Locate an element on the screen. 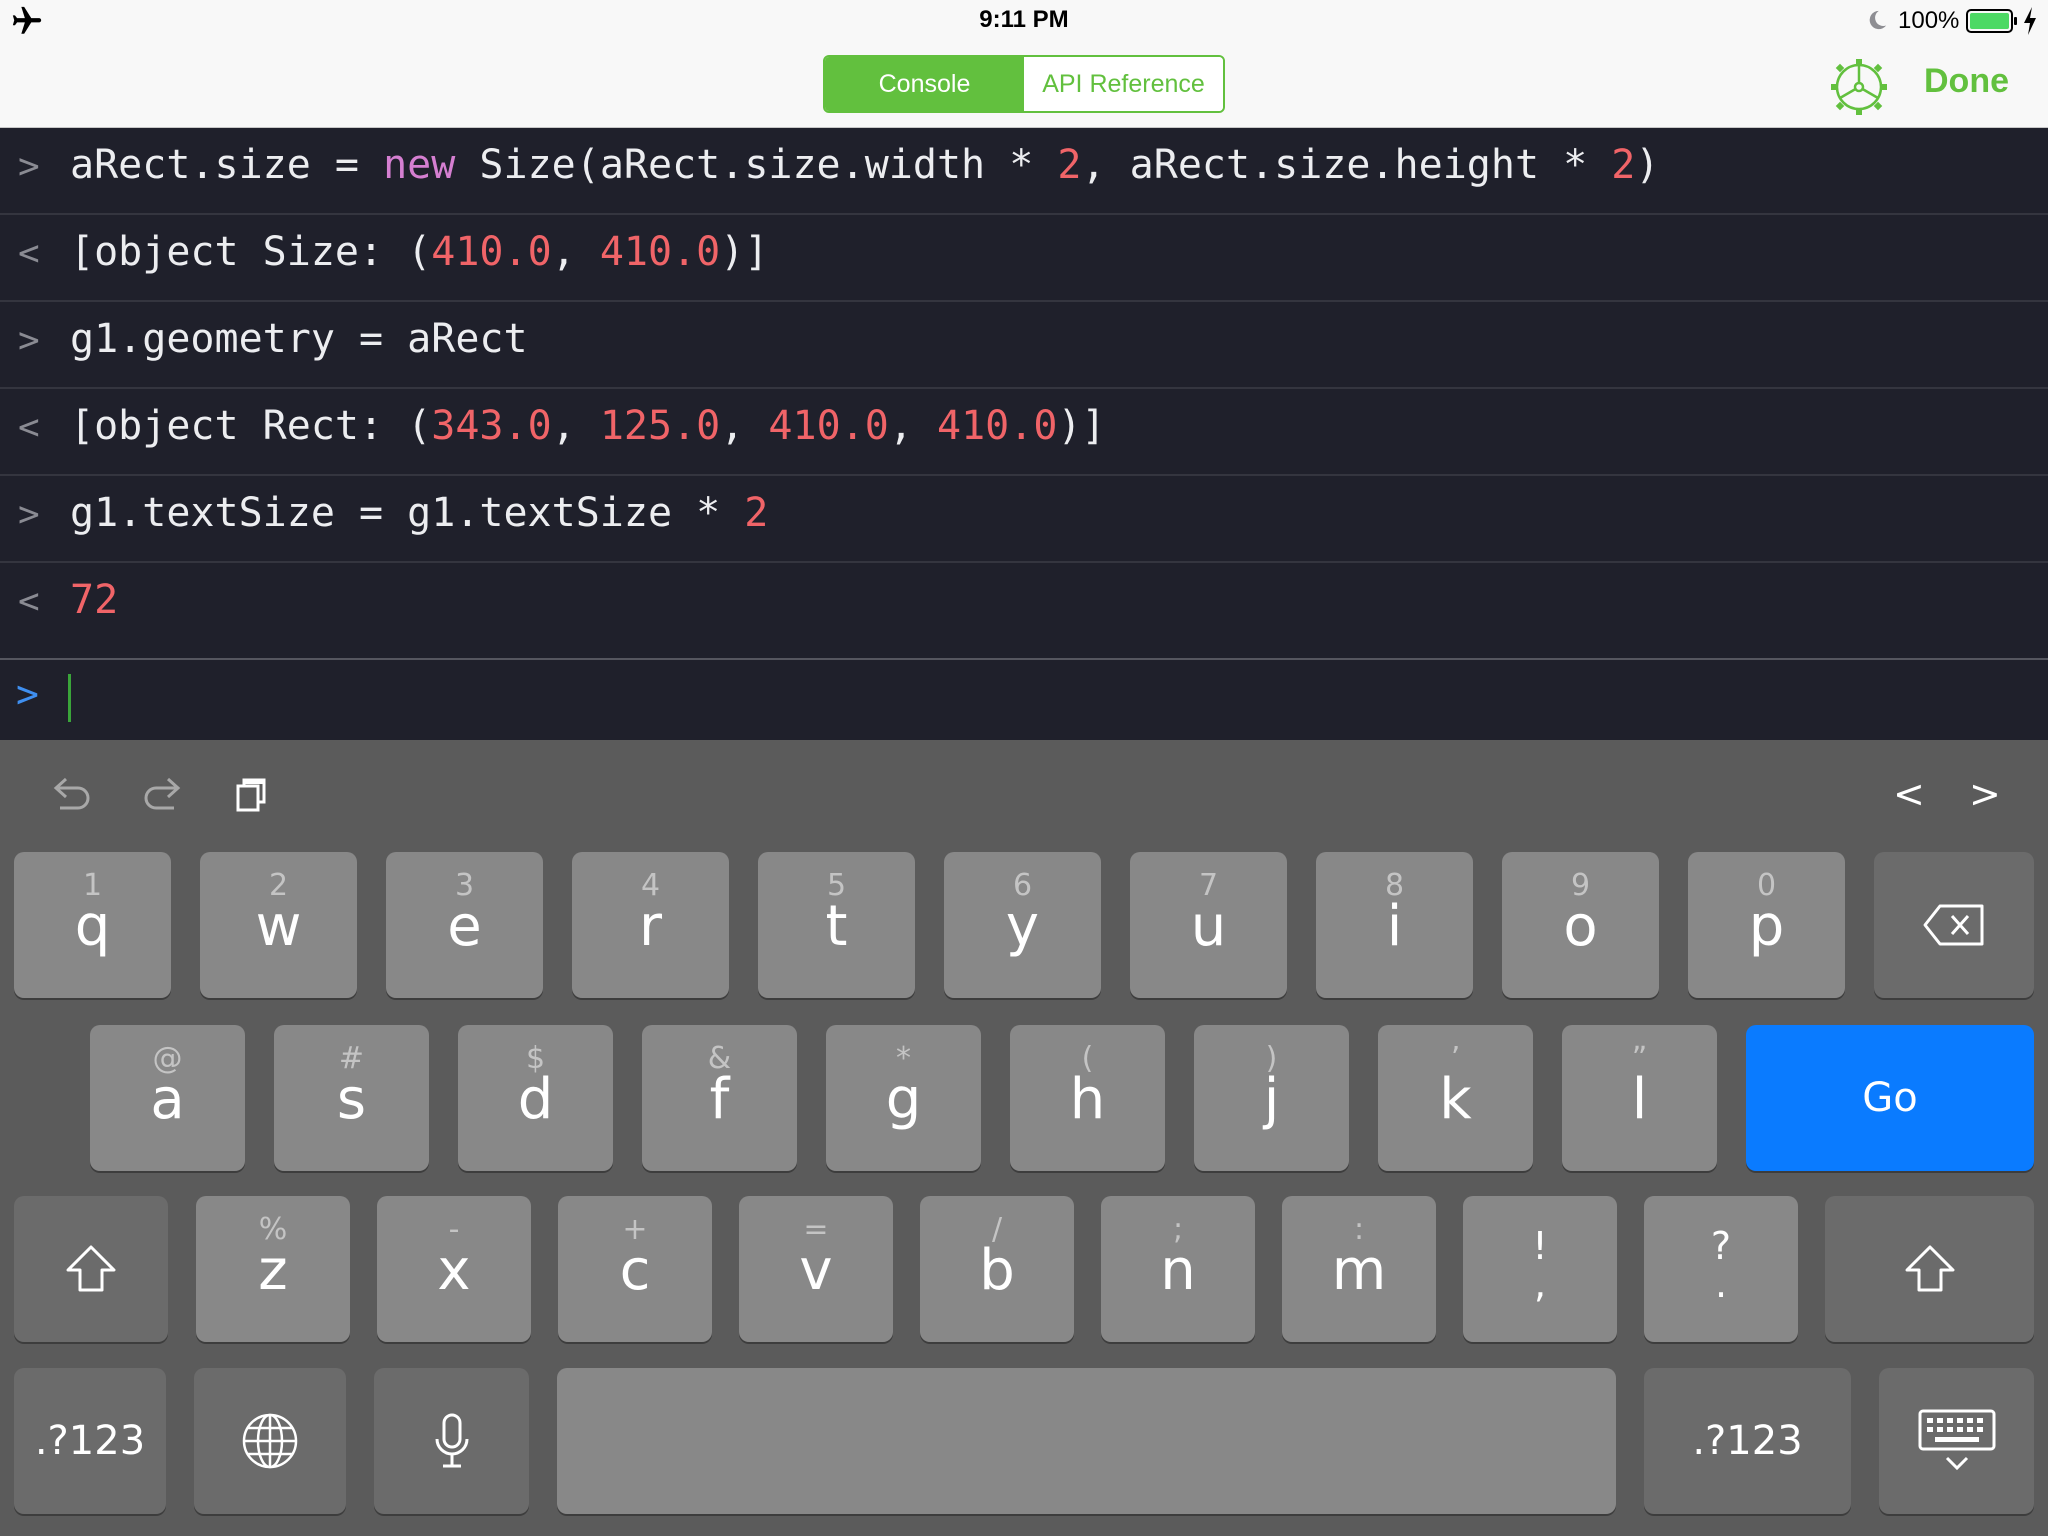  key-label: q is located at coordinates (92, 926).